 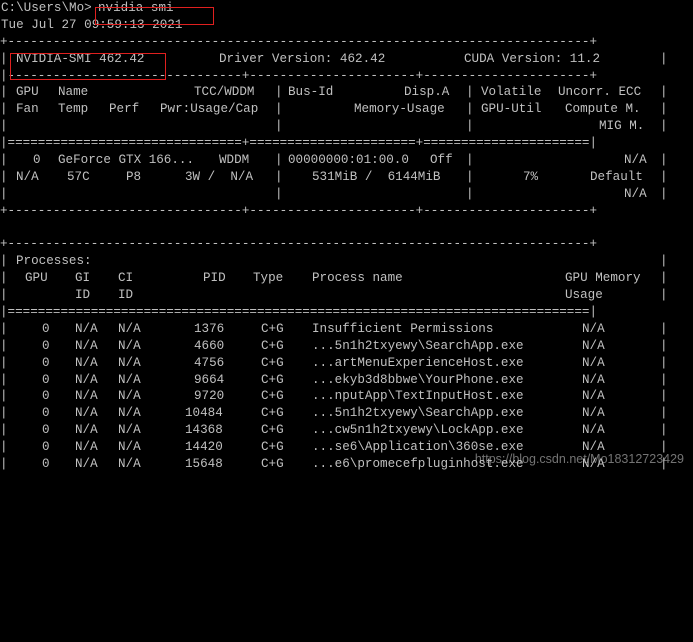 I want to click on smi-version: NVIDIA-SMI 462.42, so click(x=80, y=58).